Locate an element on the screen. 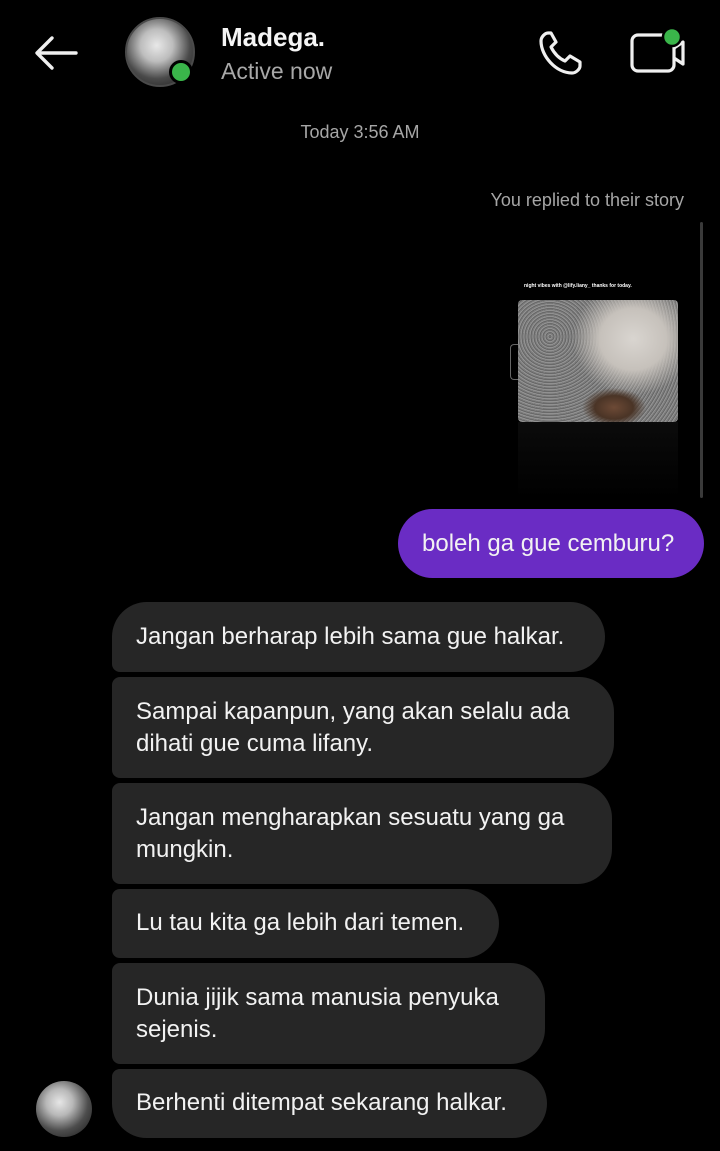  video-camera-icon is located at coordinates (657, 49).